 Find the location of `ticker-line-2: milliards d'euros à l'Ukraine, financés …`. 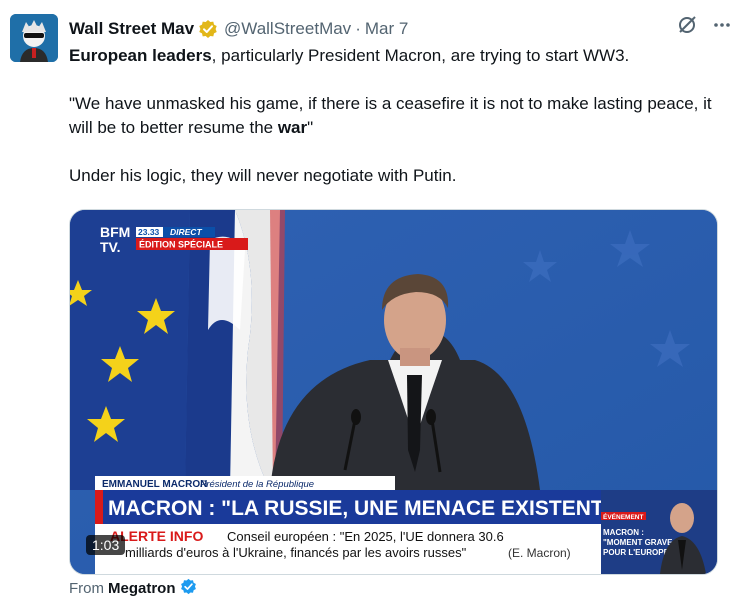

ticker-line-2: milliards d'euros à l'Ukraine, financés … is located at coordinates (296, 552).